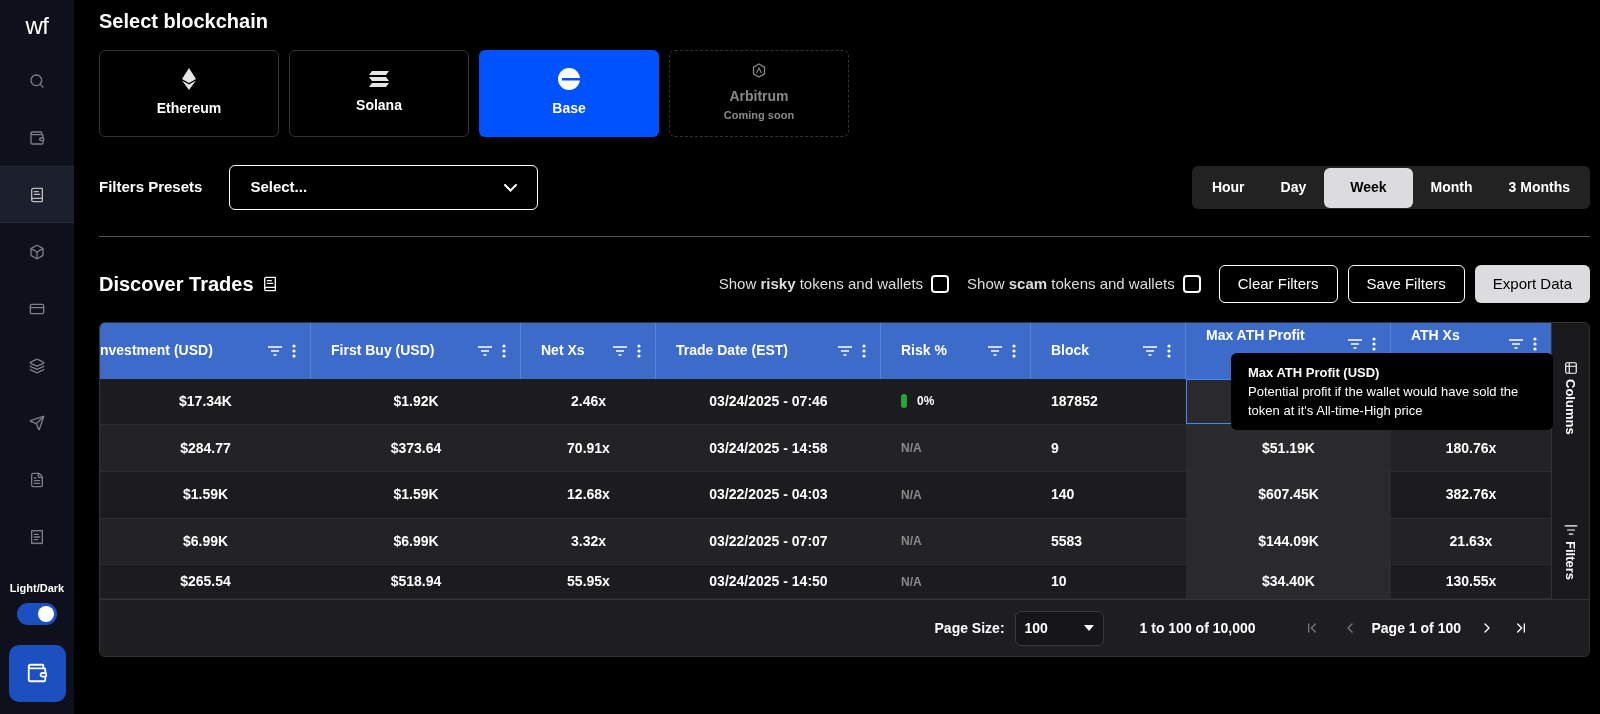  I want to click on hexagon-icon, so click(759, 71).